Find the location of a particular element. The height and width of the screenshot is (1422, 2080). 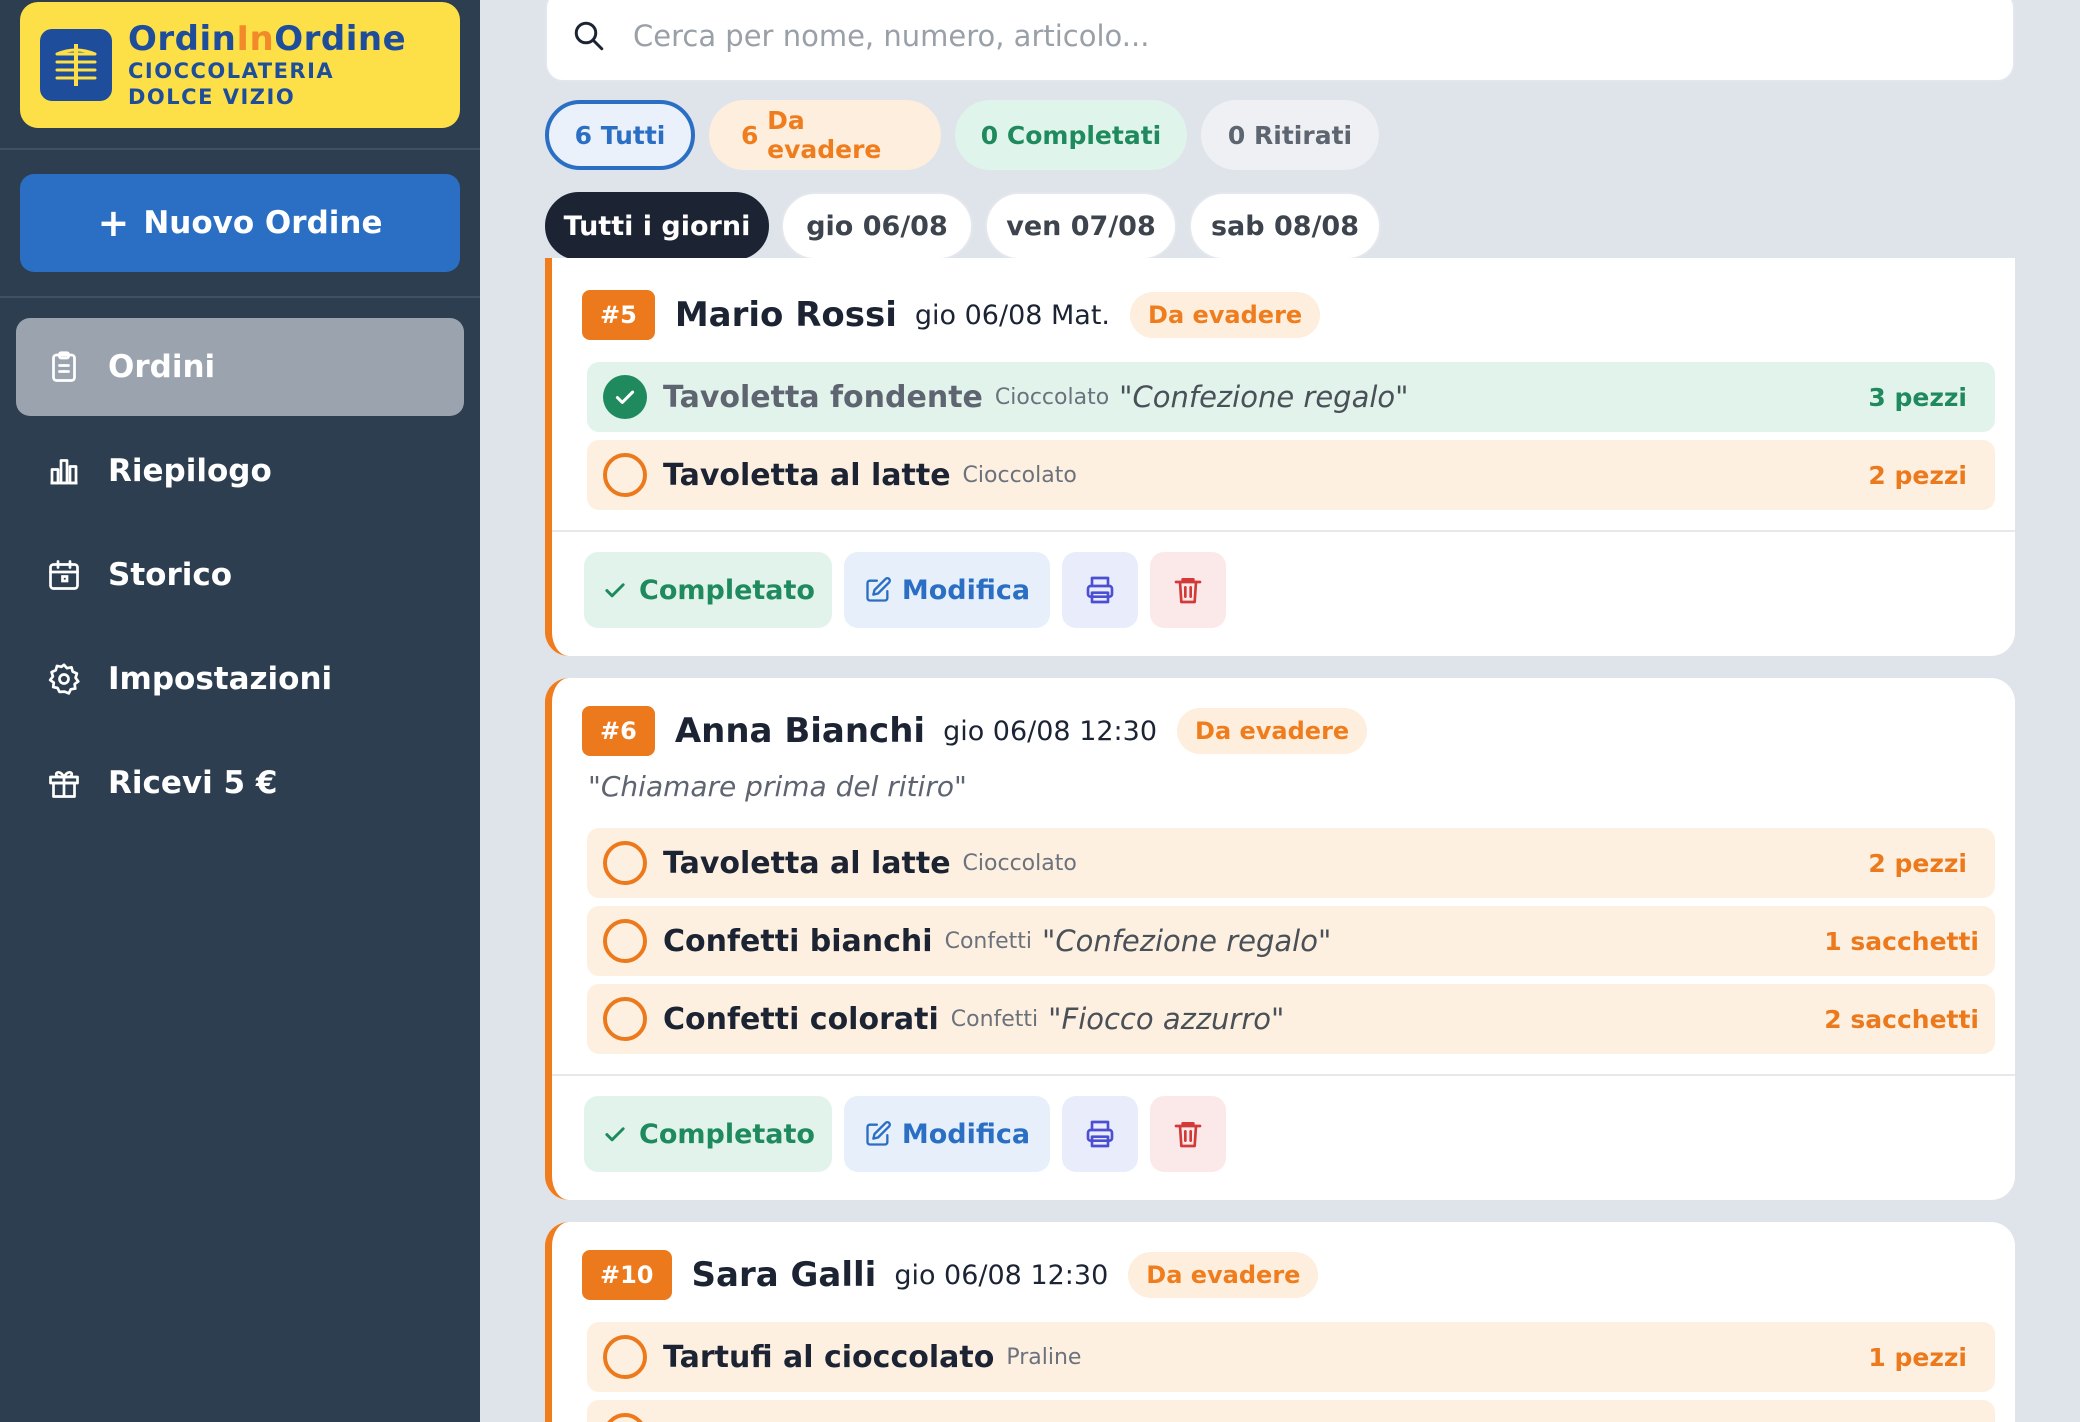

new-order-label: Nuovo Ordine is located at coordinates (263, 223).